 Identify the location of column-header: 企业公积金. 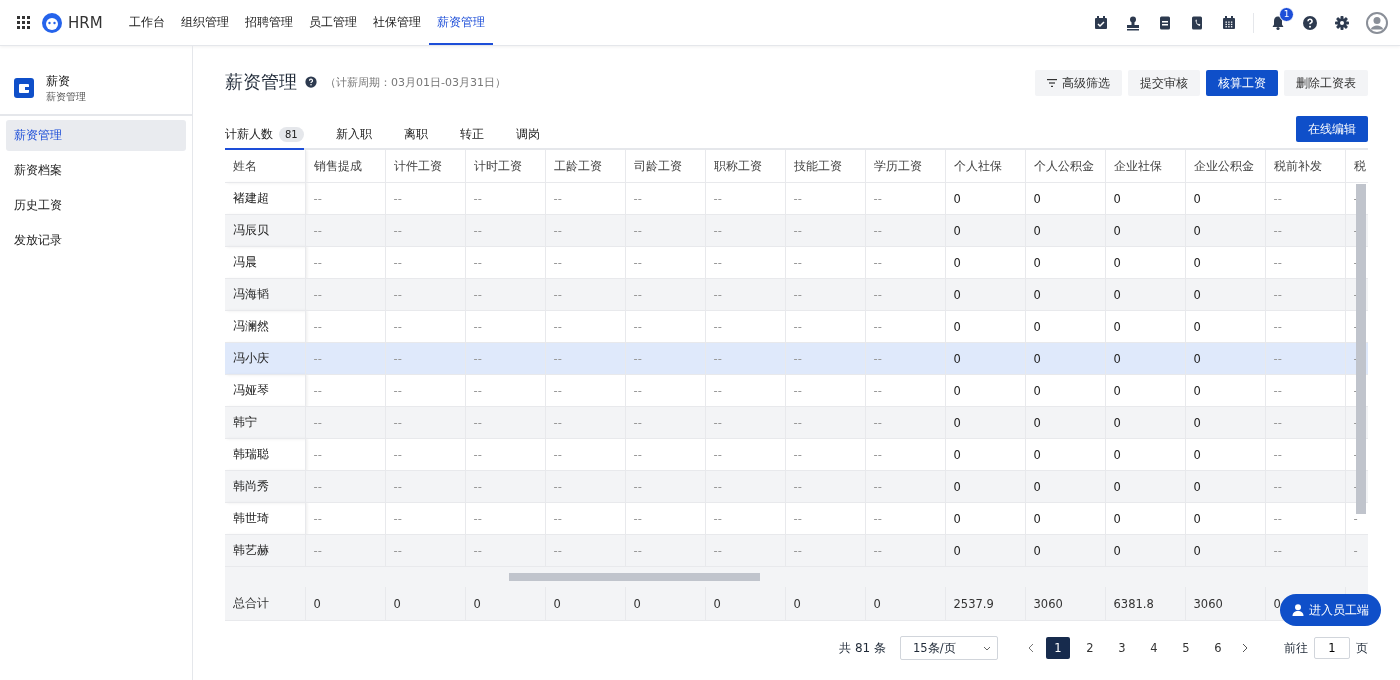
(1225, 166).